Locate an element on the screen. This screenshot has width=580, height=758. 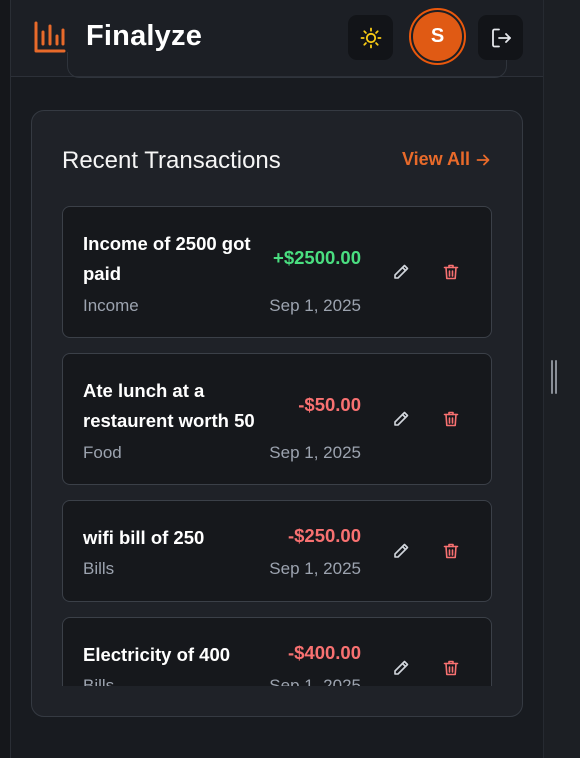
transaction-description: Income of 2500 got paid is located at coordinates (167, 258).